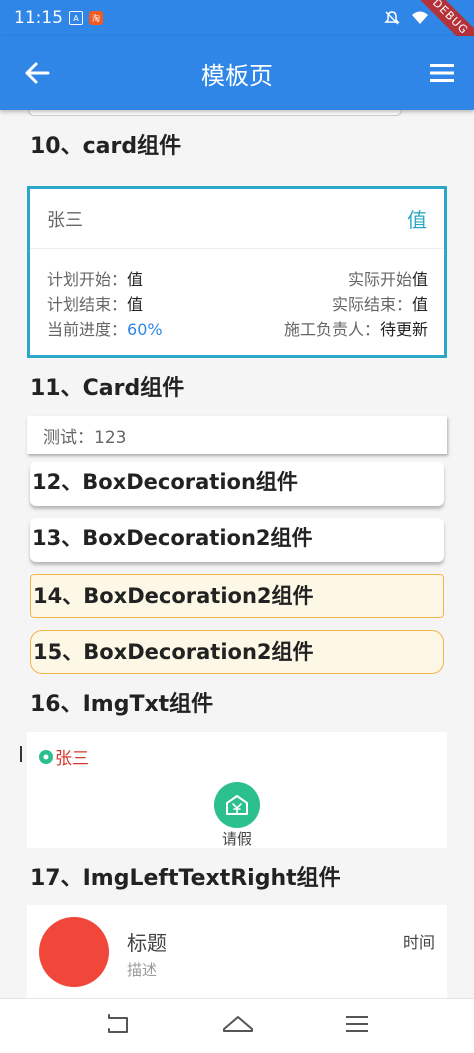 Image resolution: width=474 pixels, height=1053 pixels. I want to click on actual-start-value: 值, so click(419, 279).